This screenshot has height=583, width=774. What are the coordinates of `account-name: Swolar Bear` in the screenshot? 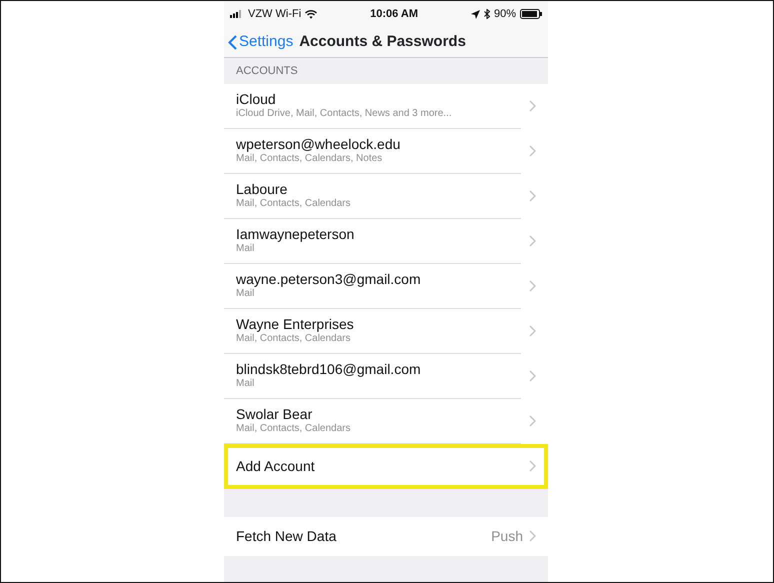 It's located at (275, 414).